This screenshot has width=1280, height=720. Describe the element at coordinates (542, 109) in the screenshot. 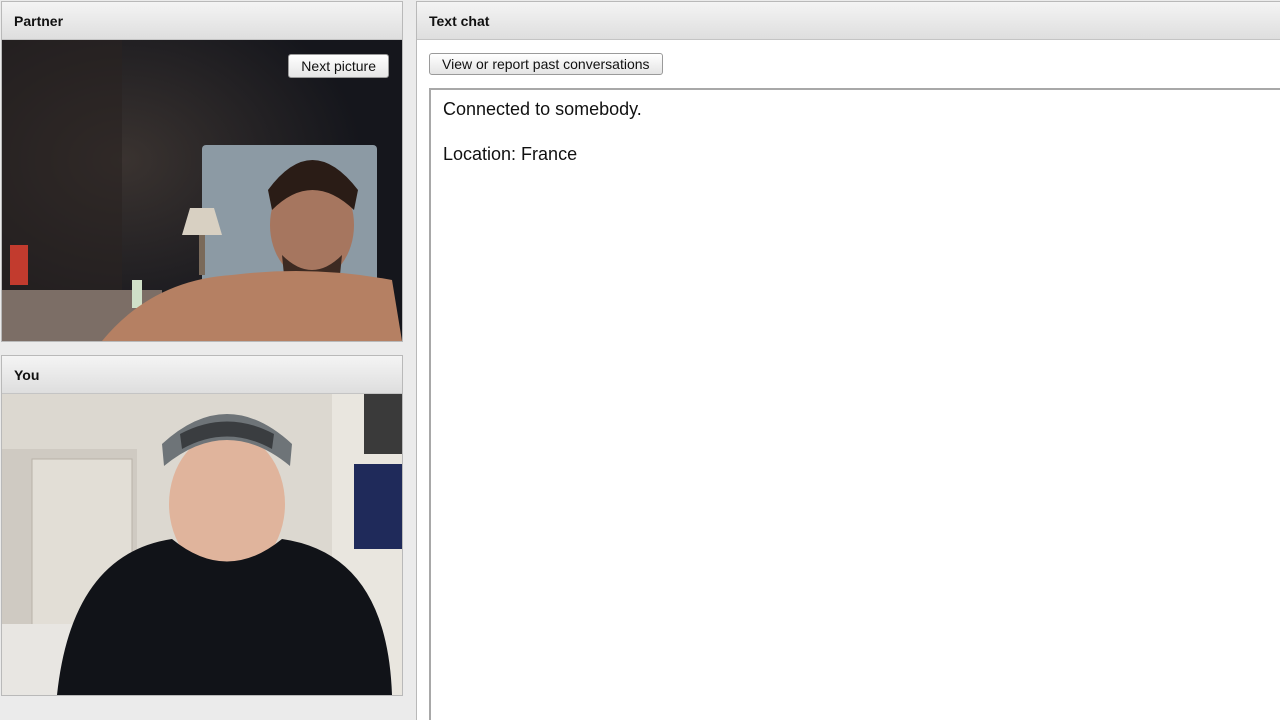

I see `status-message: Connected to somebody.` at that location.